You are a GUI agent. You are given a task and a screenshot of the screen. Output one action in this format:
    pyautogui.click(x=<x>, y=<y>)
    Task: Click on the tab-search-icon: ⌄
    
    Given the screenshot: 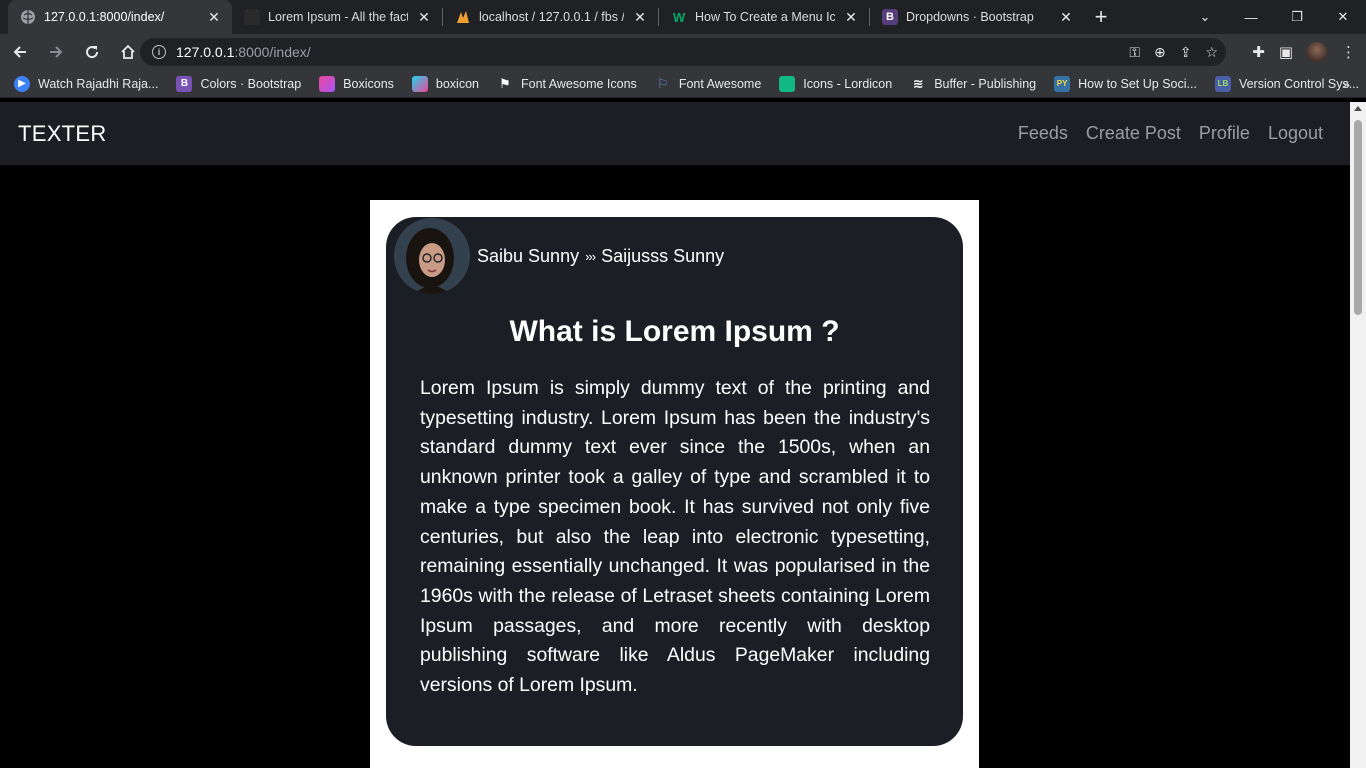 What is the action you would take?
    pyautogui.click(x=1205, y=17)
    